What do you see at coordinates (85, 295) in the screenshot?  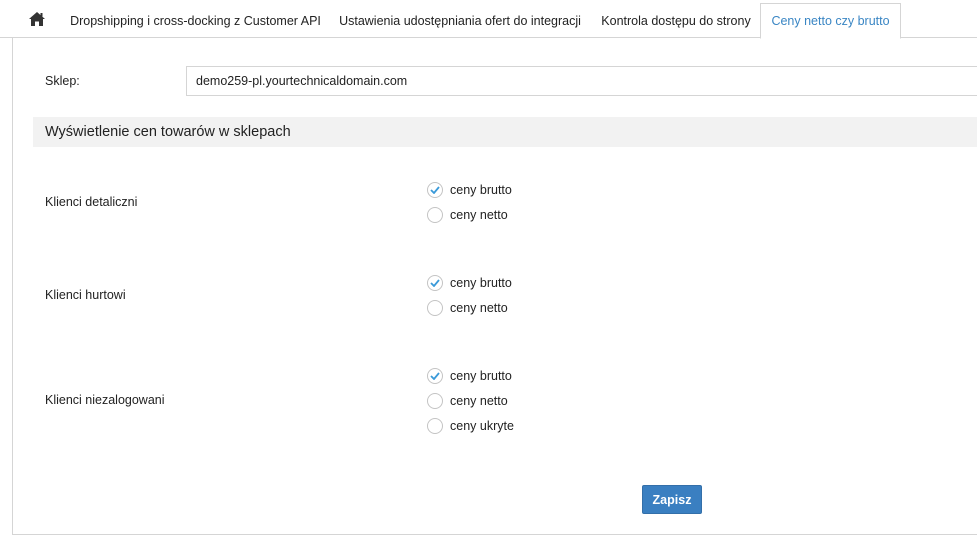 I see `group-label-wholesale: Klienci hurtowi` at bounding box center [85, 295].